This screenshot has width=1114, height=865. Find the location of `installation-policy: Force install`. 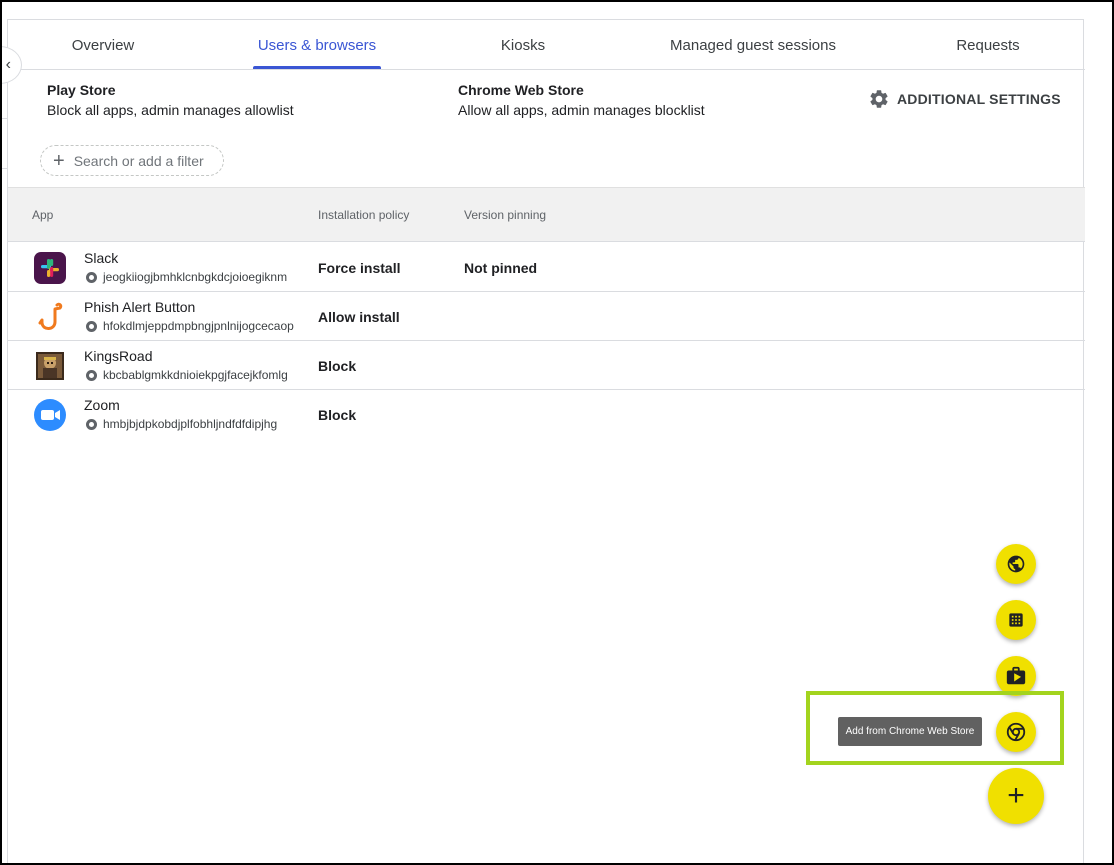

installation-policy: Force install is located at coordinates (359, 268).